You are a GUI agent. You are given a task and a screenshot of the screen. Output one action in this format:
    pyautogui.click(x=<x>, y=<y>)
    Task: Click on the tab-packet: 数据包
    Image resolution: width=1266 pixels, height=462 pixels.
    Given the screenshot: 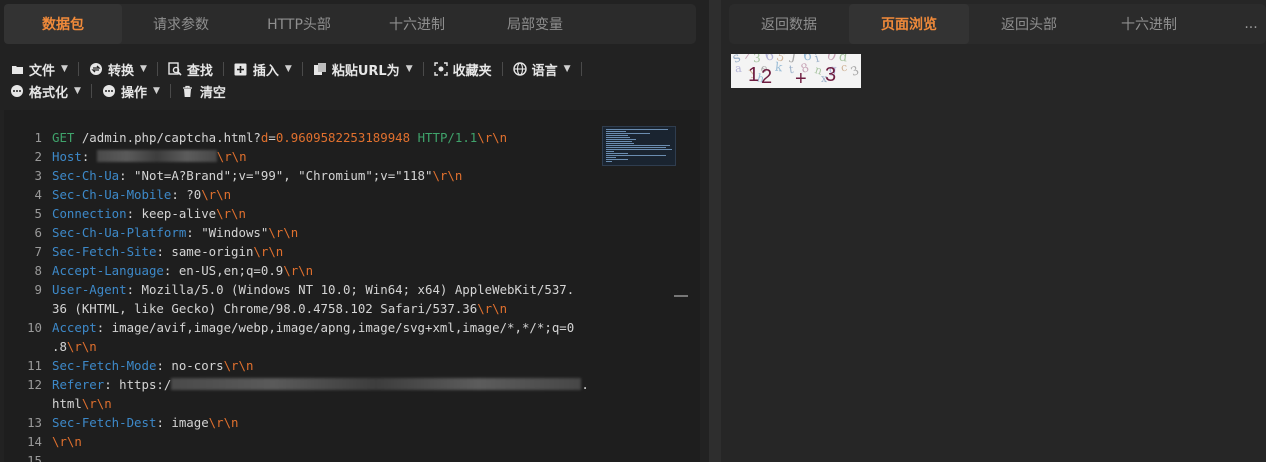 What is the action you would take?
    pyautogui.click(x=63, y=24)
    